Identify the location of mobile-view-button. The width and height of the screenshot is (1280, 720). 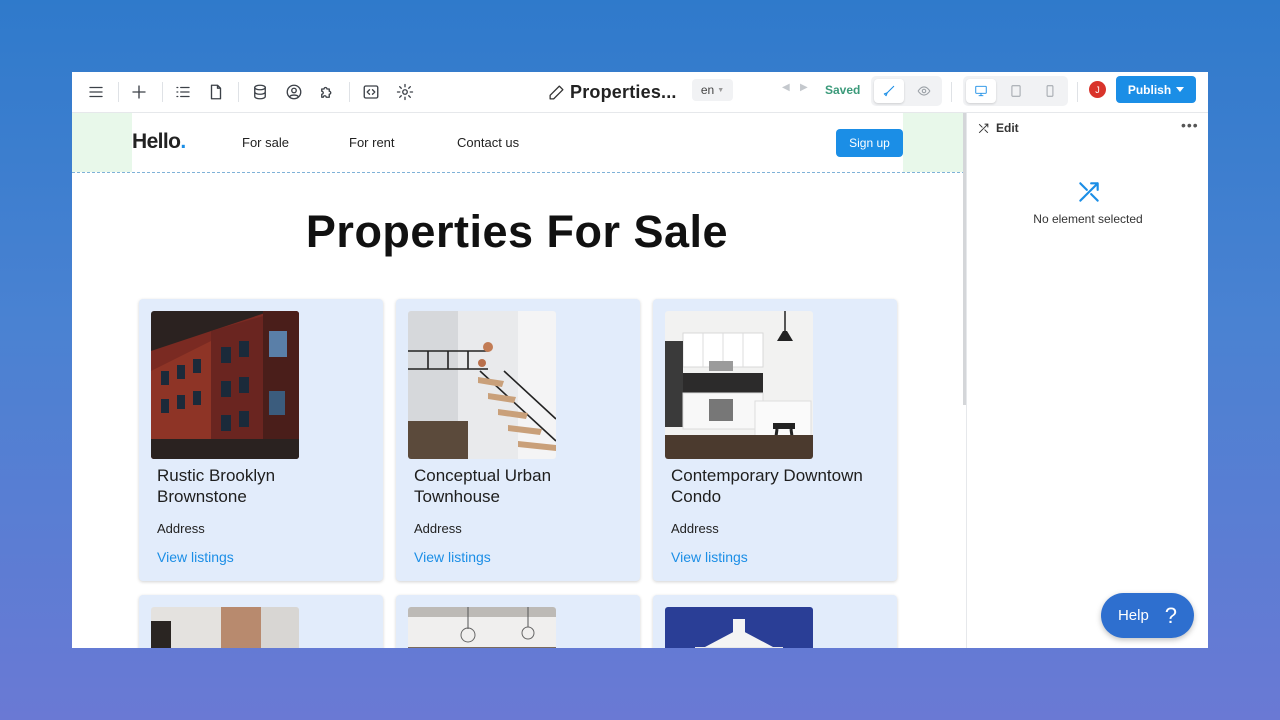
(1050, 91).